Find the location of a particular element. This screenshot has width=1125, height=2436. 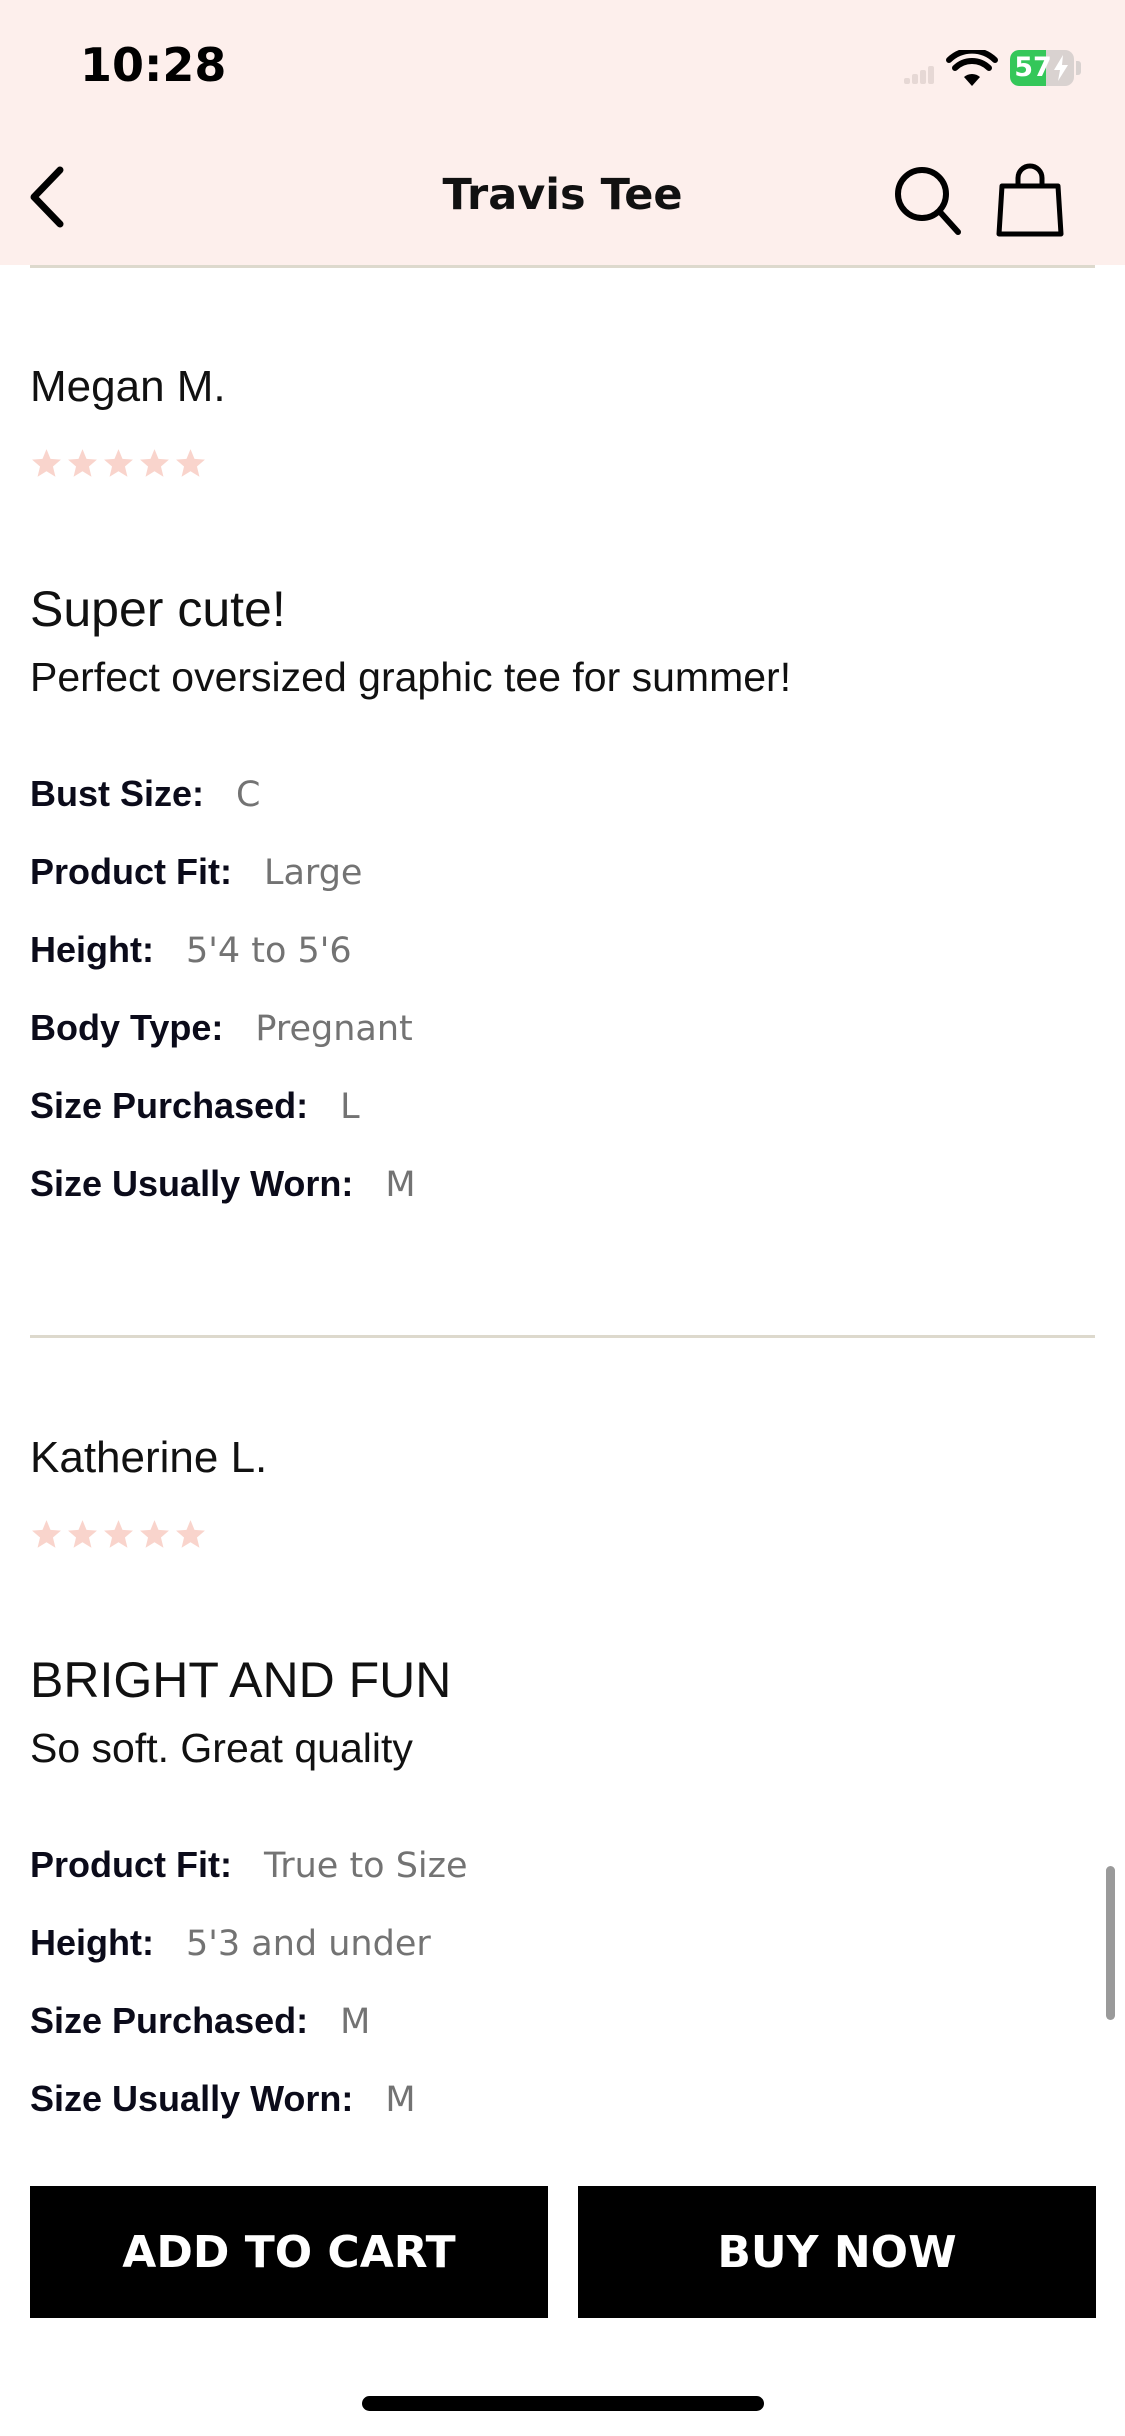

header-divider is located at coordinates (562, 266).